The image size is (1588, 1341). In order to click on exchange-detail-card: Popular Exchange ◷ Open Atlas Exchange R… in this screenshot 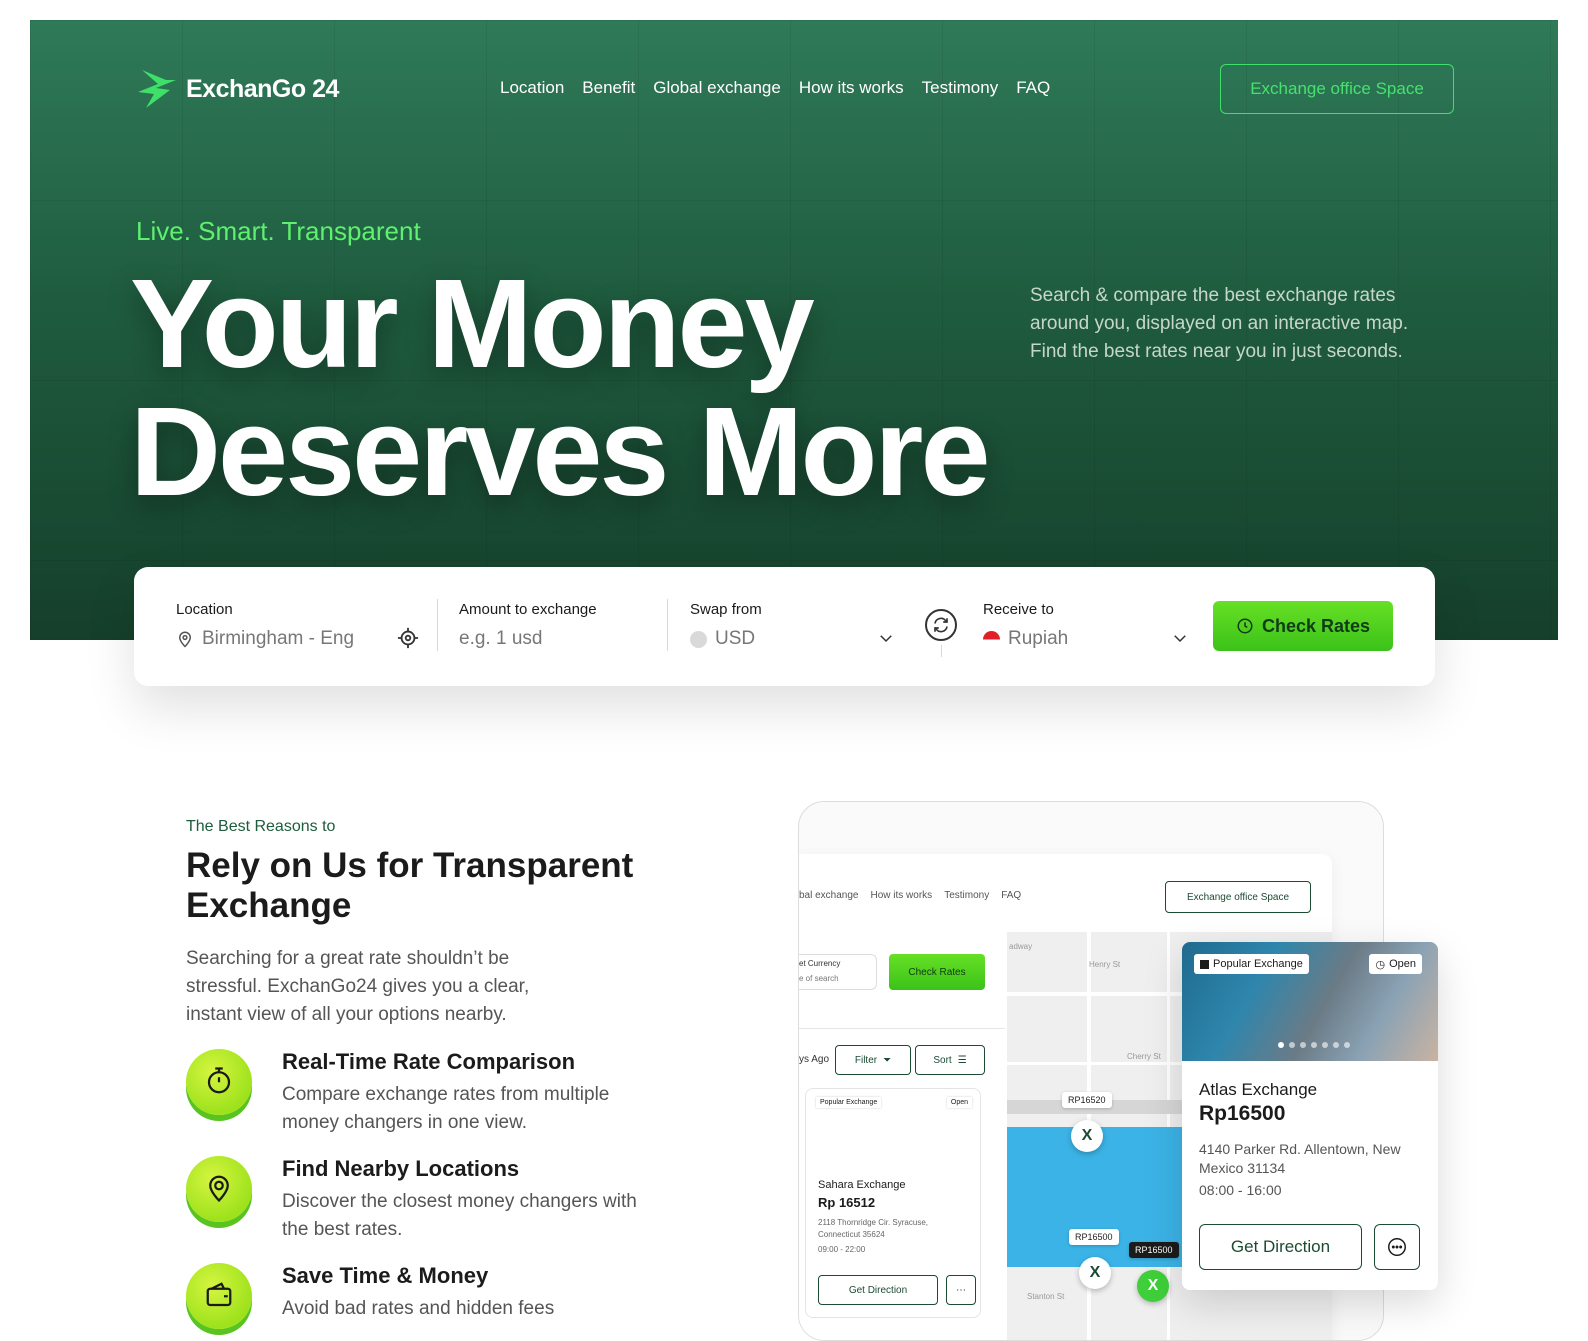, I will do `click(1310, 1116)`.